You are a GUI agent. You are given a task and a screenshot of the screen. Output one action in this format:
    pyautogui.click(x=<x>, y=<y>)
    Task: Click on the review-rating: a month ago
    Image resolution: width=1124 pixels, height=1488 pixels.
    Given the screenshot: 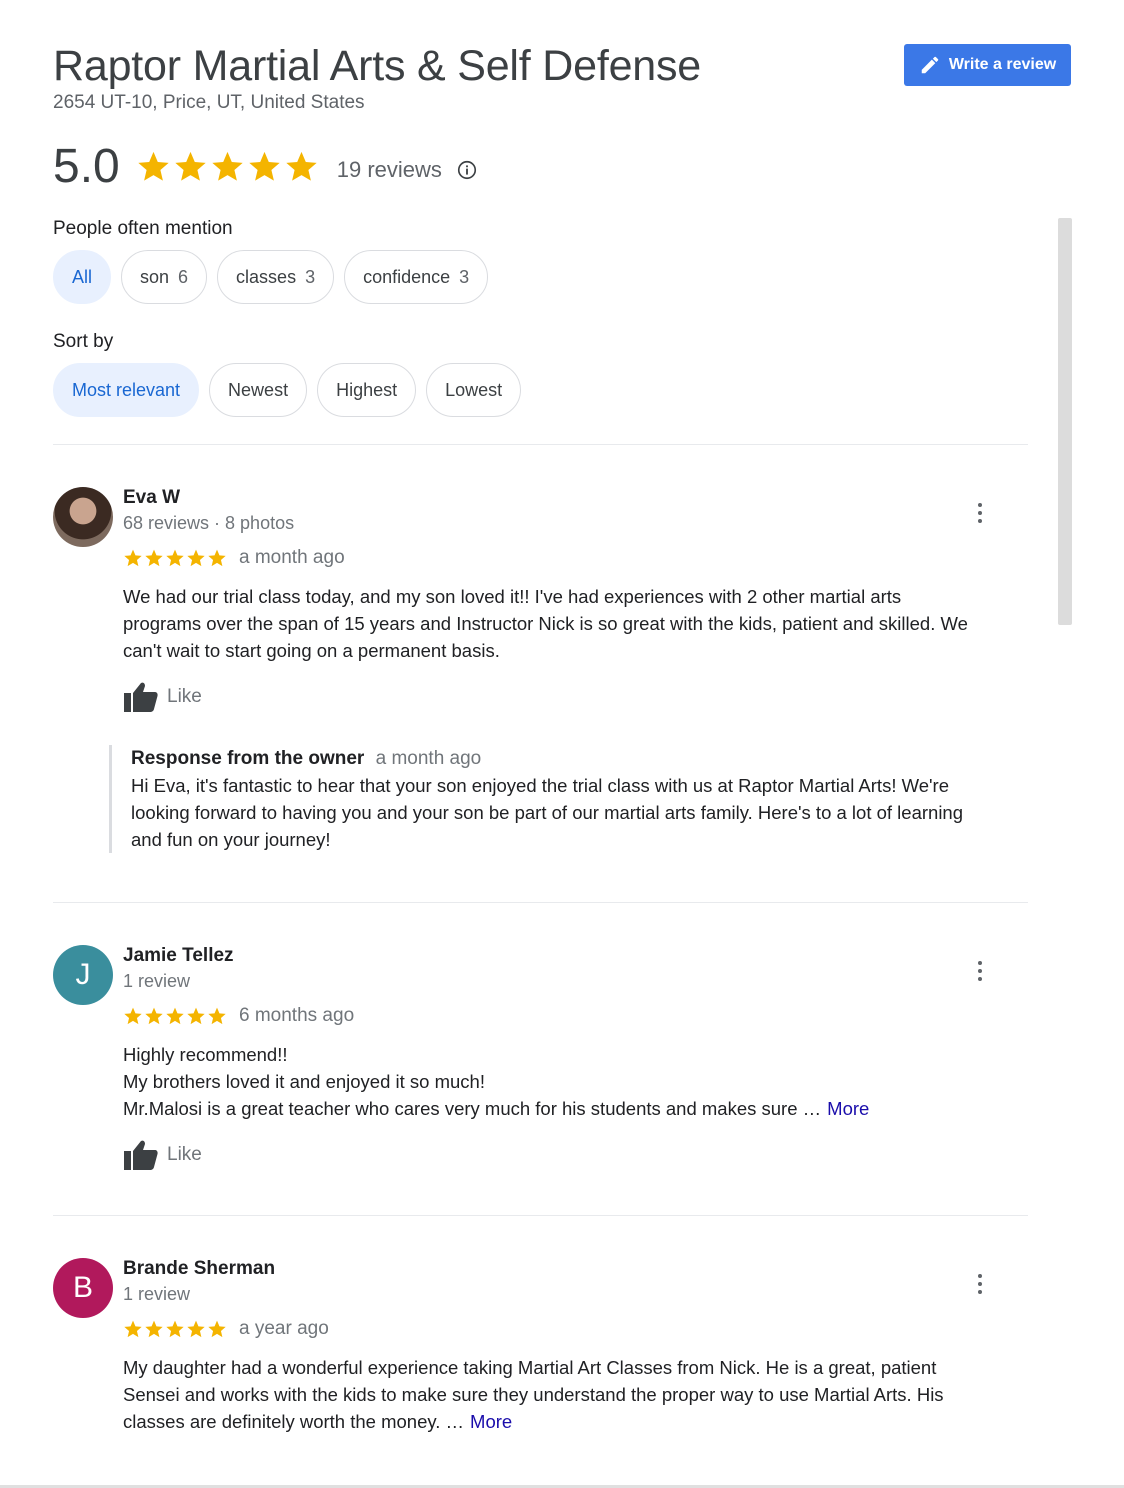 What is the action you would take?
    pyautogui.click(x=234, y=558)
    